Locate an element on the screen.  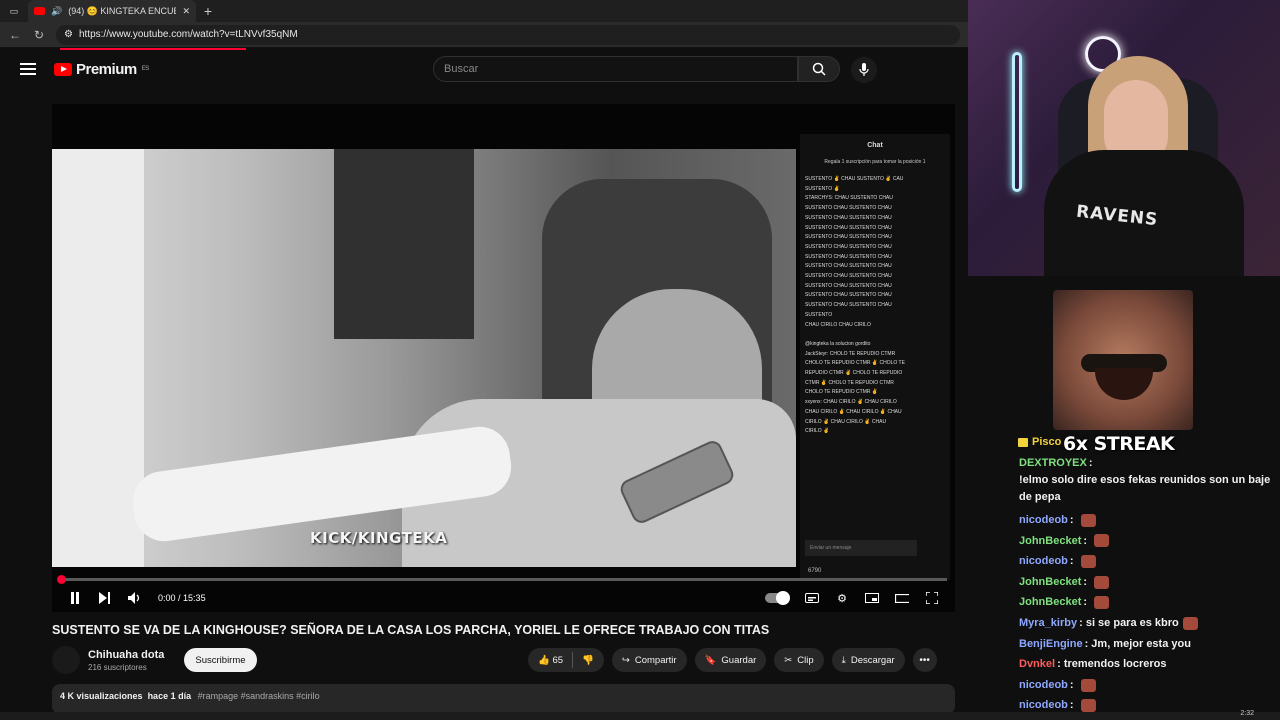
next-button is located at coordinates (105, 598).